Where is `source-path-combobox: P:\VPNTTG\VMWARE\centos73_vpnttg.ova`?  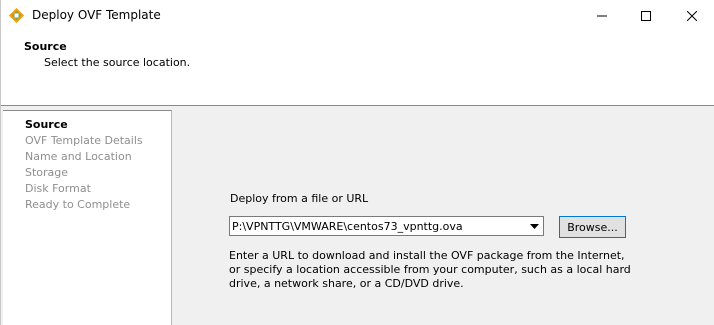
source-path-combobox: P:\VPNTTG\VMWARE\centos73_vpnttg.ova is located at coordinates (386, 226).